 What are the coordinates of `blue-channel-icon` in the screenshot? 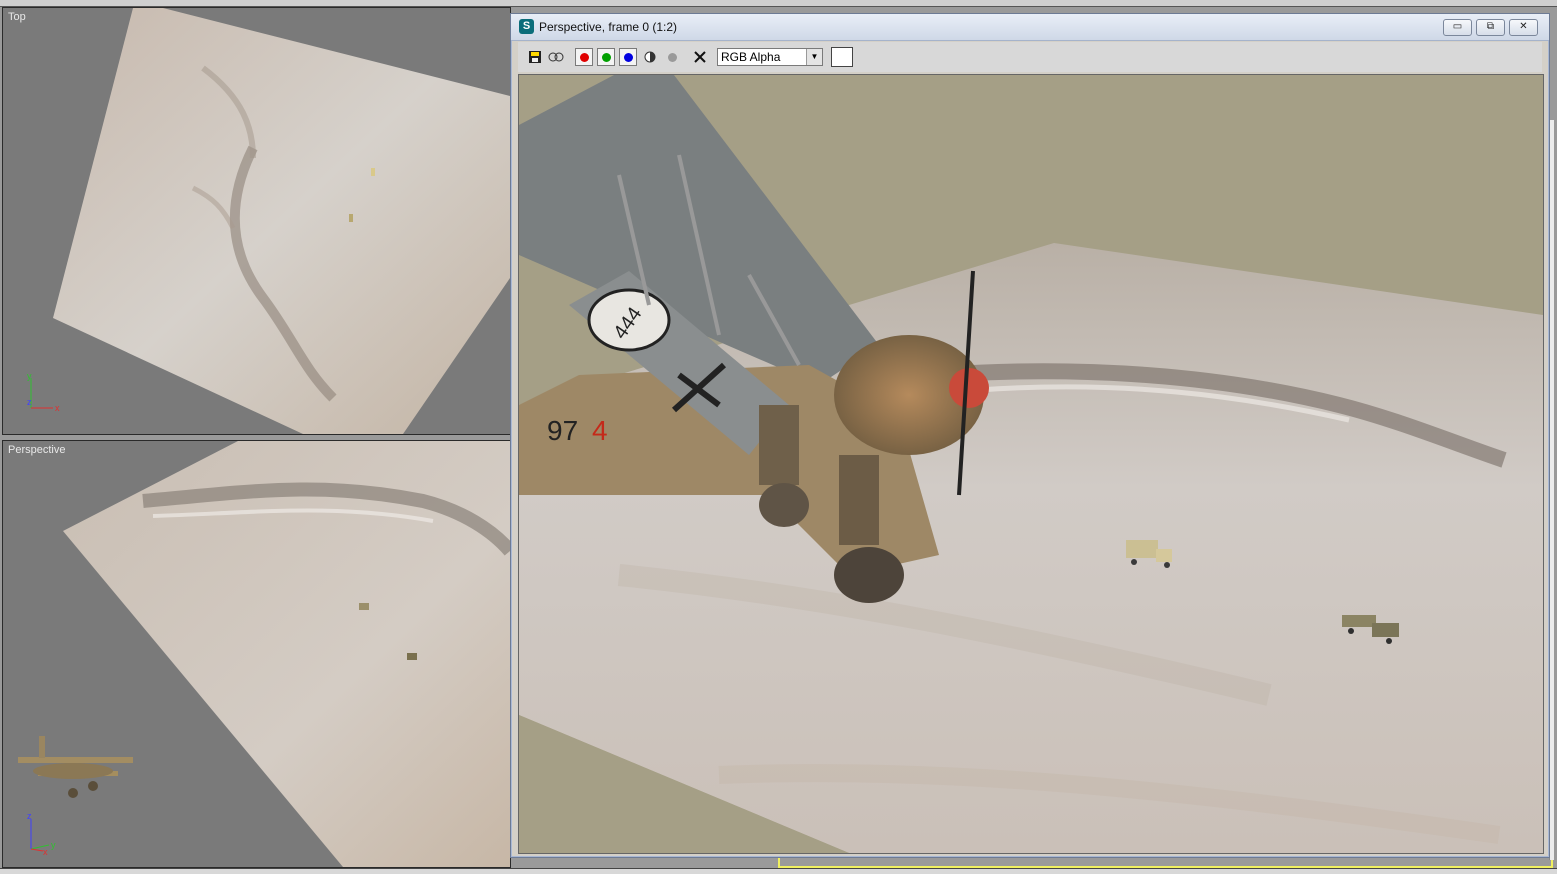 It's located at (628, 57).